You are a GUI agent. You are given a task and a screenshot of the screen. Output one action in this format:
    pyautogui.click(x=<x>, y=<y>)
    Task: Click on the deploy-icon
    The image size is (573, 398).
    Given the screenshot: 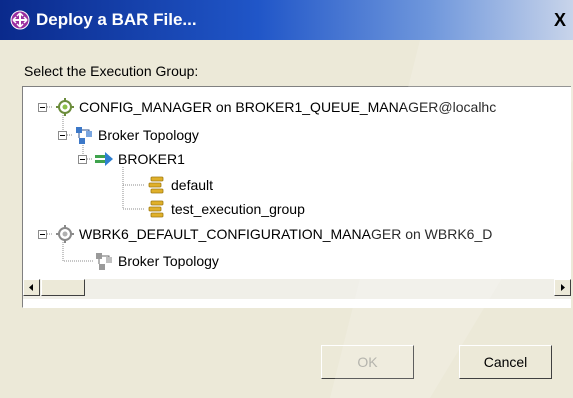 What is the action you would take?
    pyautogui.click(x=20, y=20)
    